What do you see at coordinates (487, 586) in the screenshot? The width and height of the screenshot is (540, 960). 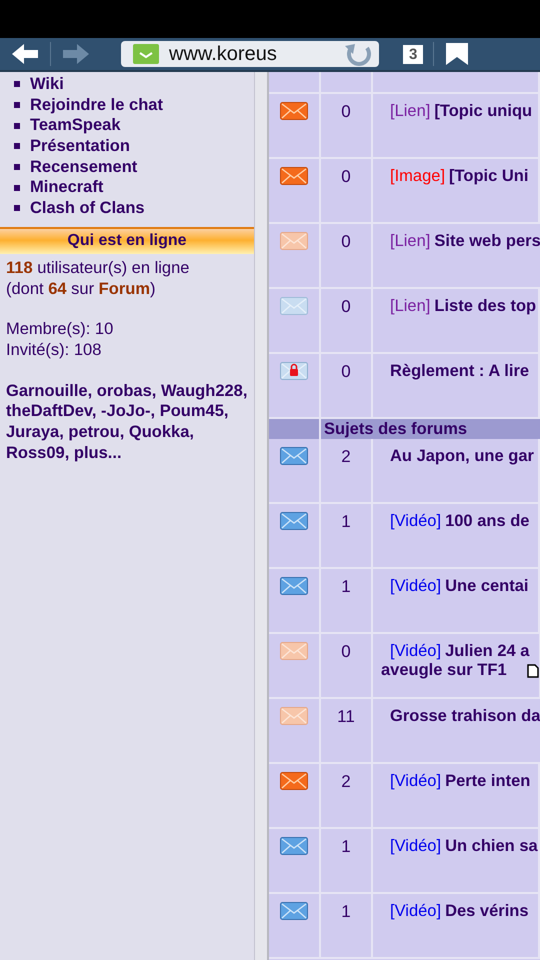 I see `topic-link: Une centai` at bounding box center [487, 586].